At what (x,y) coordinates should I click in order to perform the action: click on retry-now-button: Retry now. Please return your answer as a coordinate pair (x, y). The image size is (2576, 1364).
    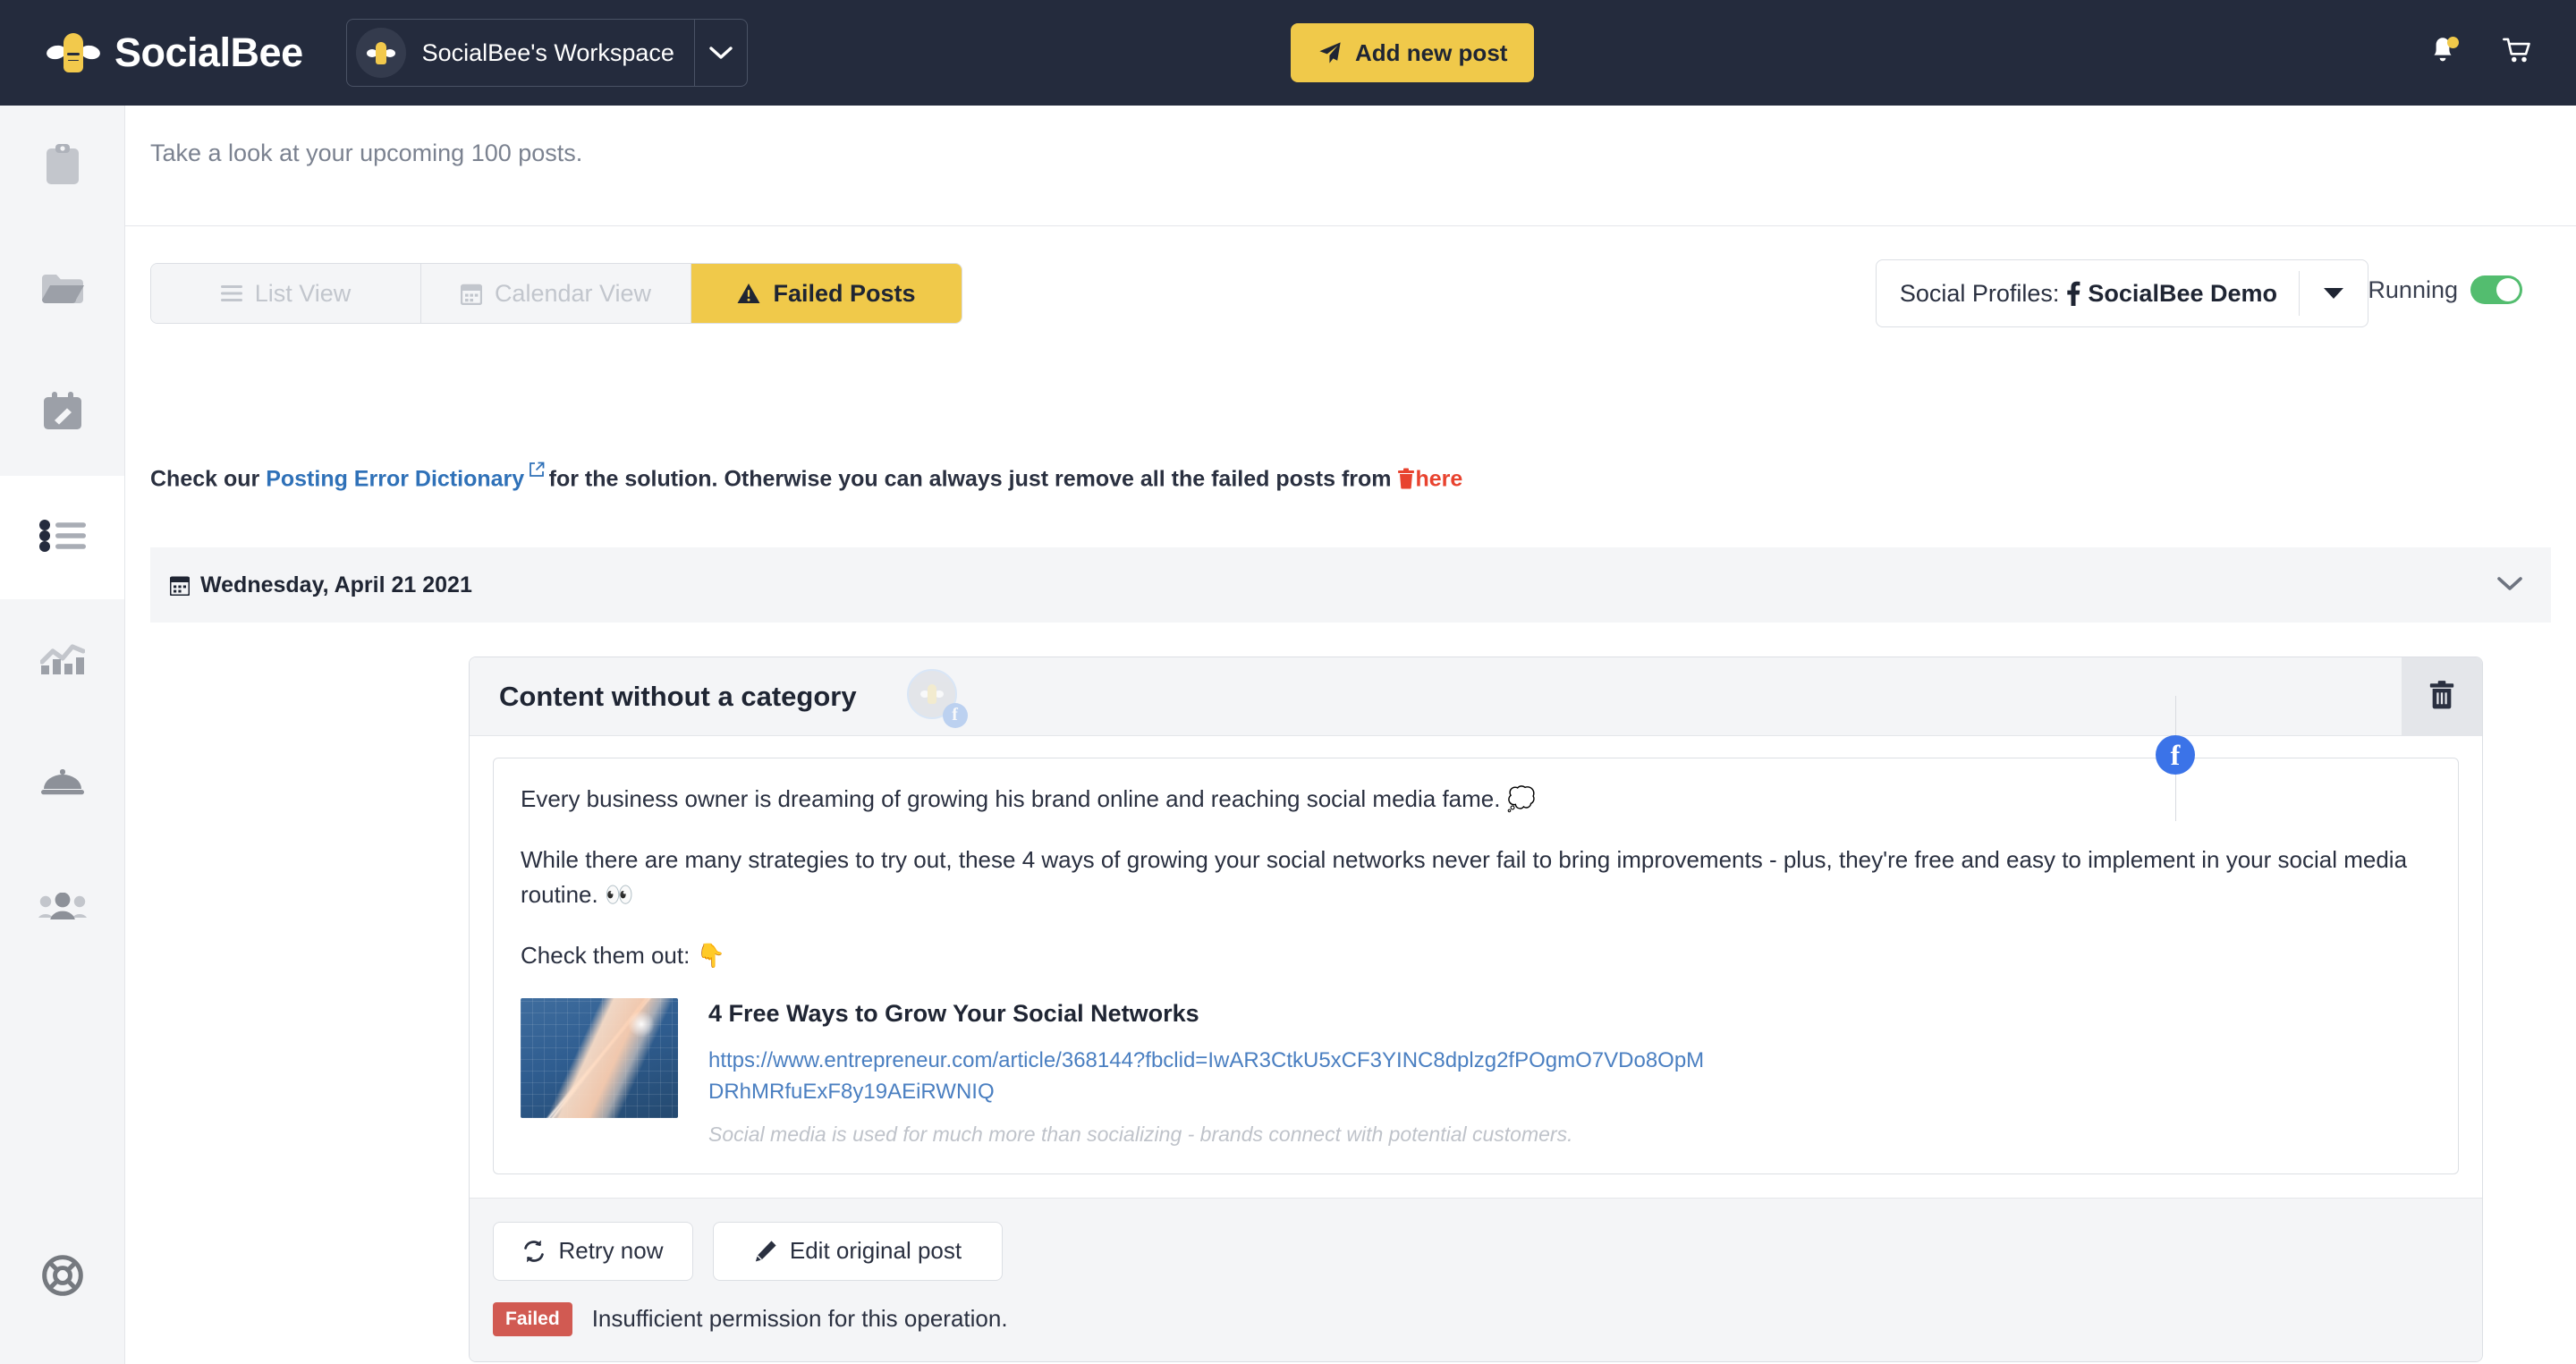
    Looking at the image, I should click on (593, 1251).